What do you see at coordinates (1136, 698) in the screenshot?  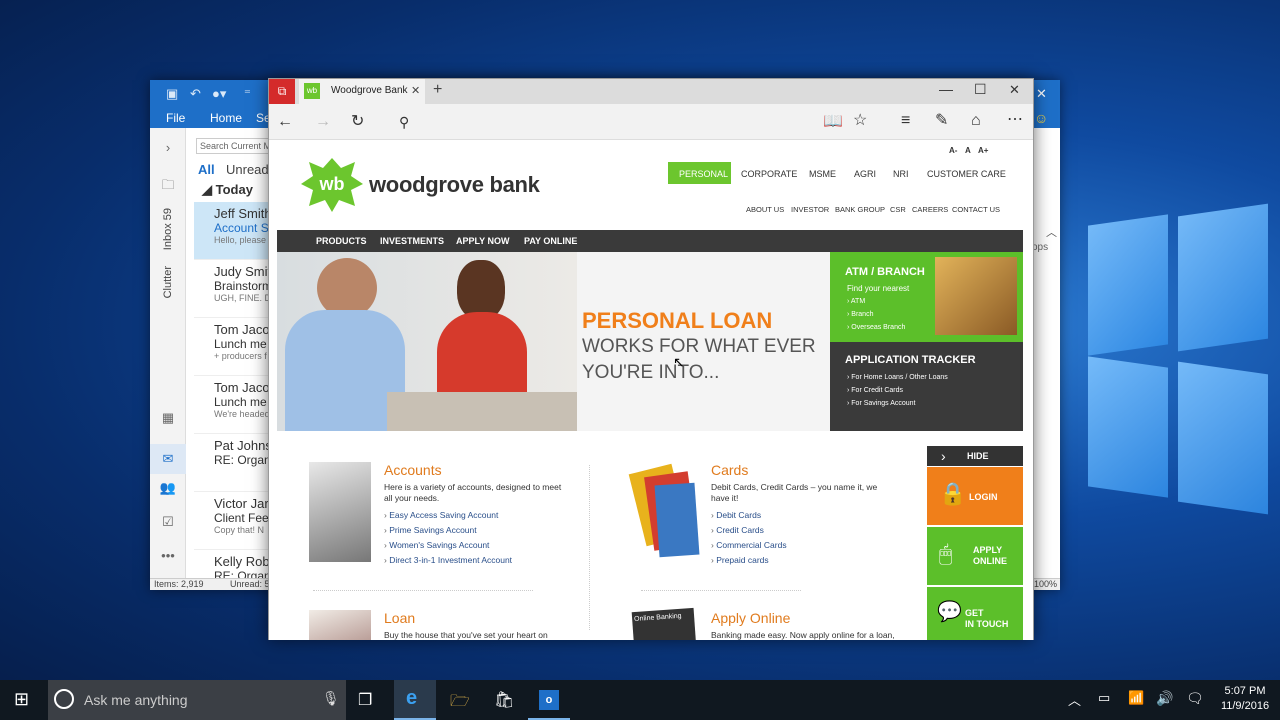 I see `wifi-icon: 📶` at bounding box center [1136, 698].